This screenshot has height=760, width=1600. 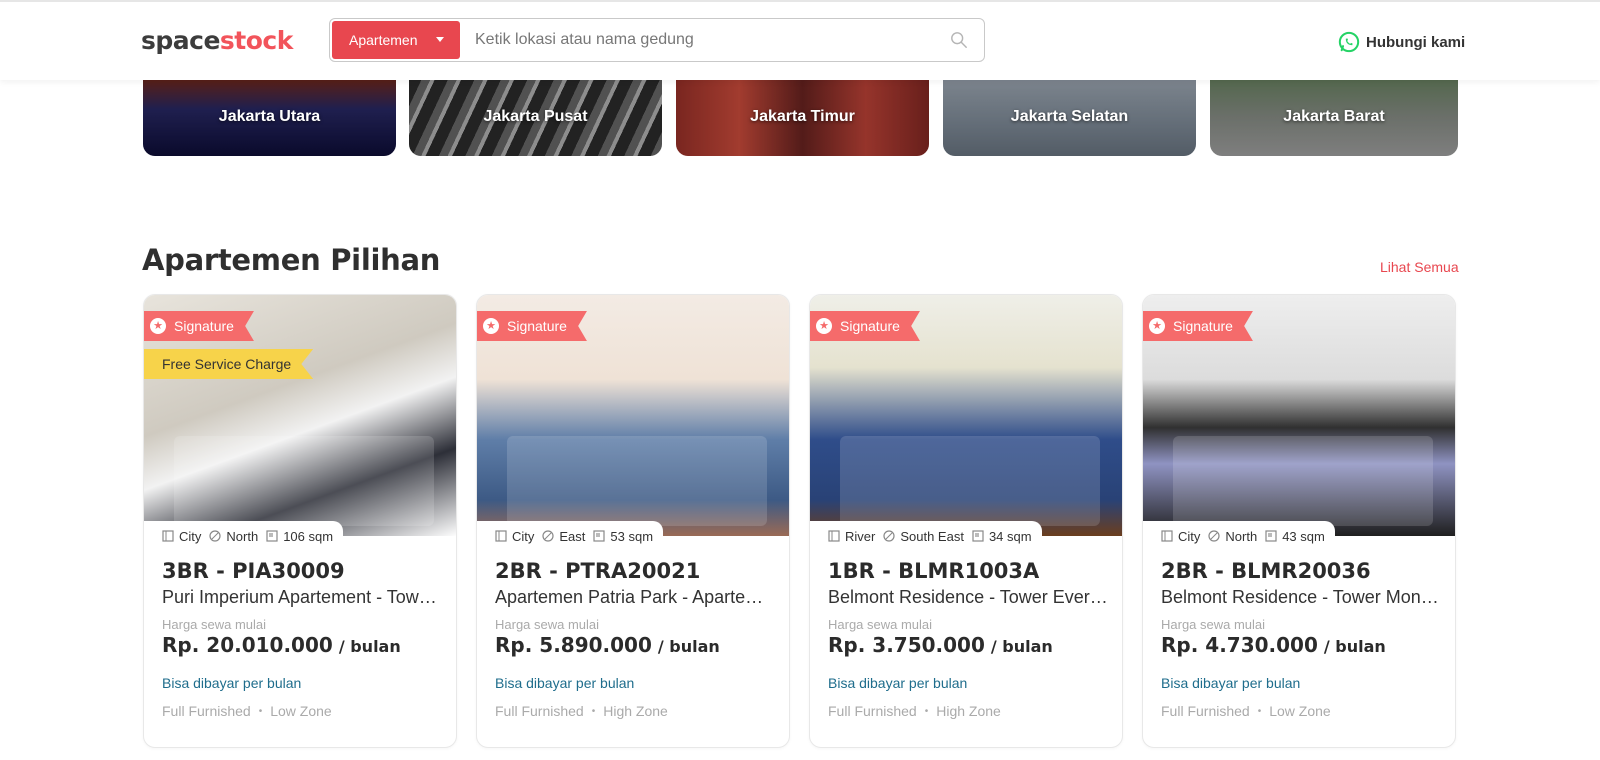 What do you see at coordinates (705, 40) in the screenshot?
I see `search-input` at bounding box center [705, 40].